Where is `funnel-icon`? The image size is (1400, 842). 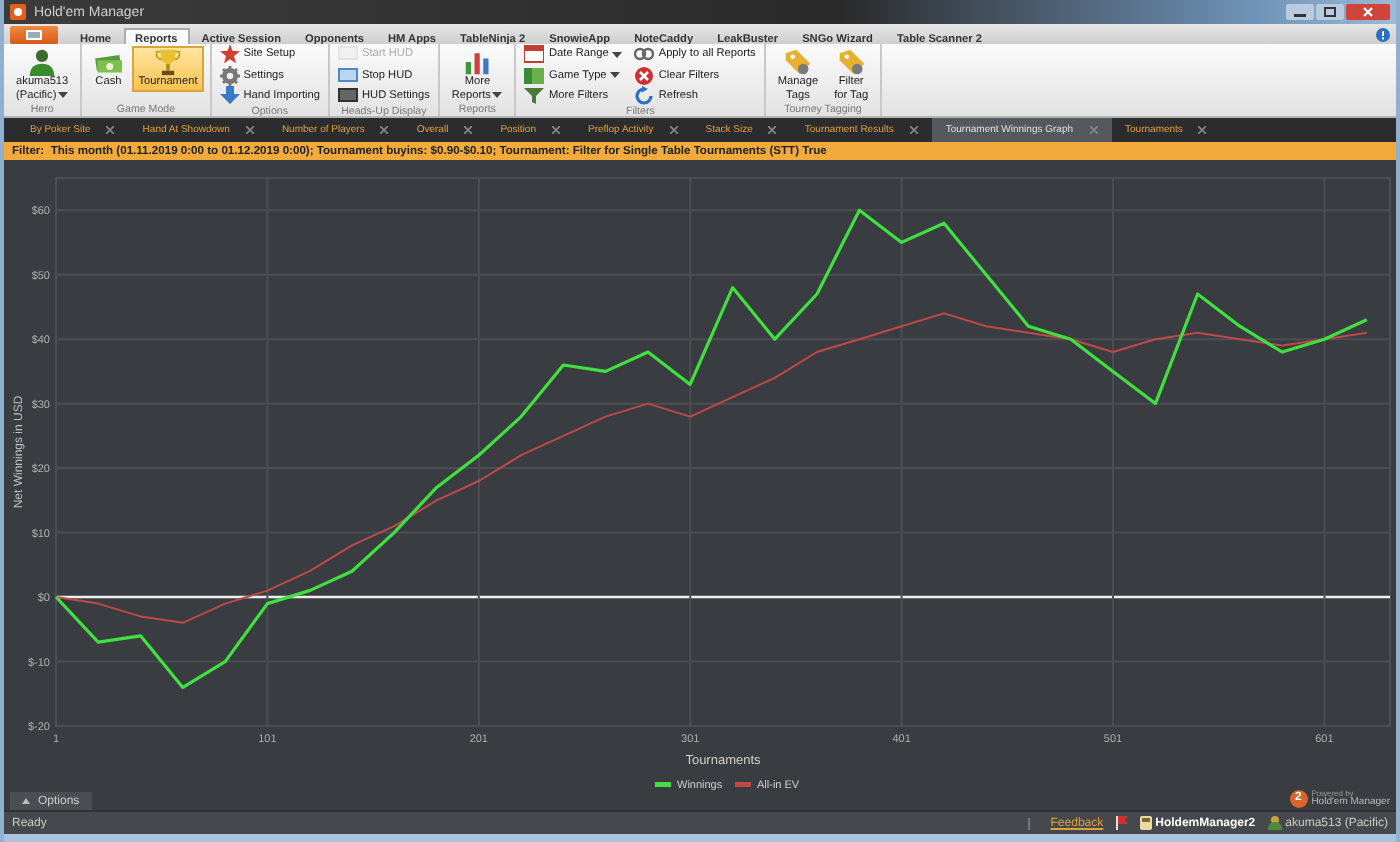
funnel-icon is located at coordinates (534, 96).